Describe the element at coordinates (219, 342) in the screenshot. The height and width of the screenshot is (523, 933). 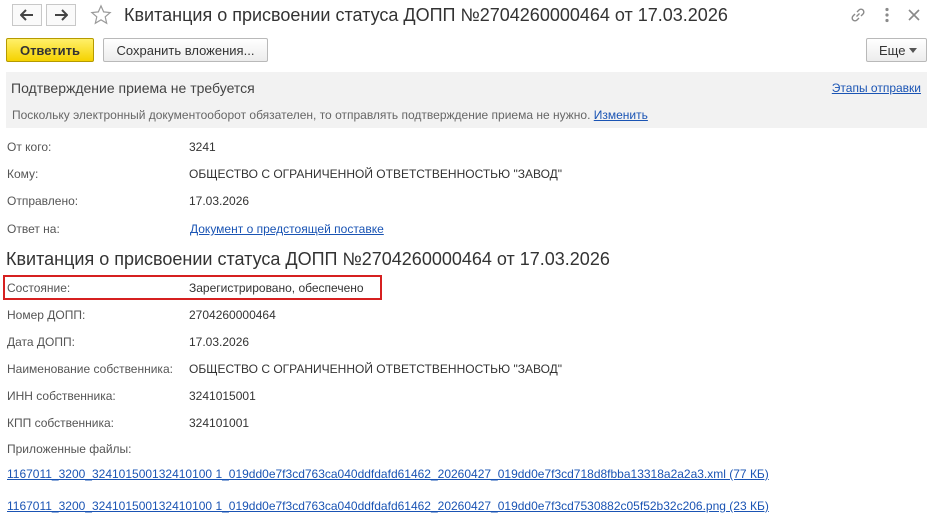
I see `dopp-date-value: 17.03.2026` at that location.